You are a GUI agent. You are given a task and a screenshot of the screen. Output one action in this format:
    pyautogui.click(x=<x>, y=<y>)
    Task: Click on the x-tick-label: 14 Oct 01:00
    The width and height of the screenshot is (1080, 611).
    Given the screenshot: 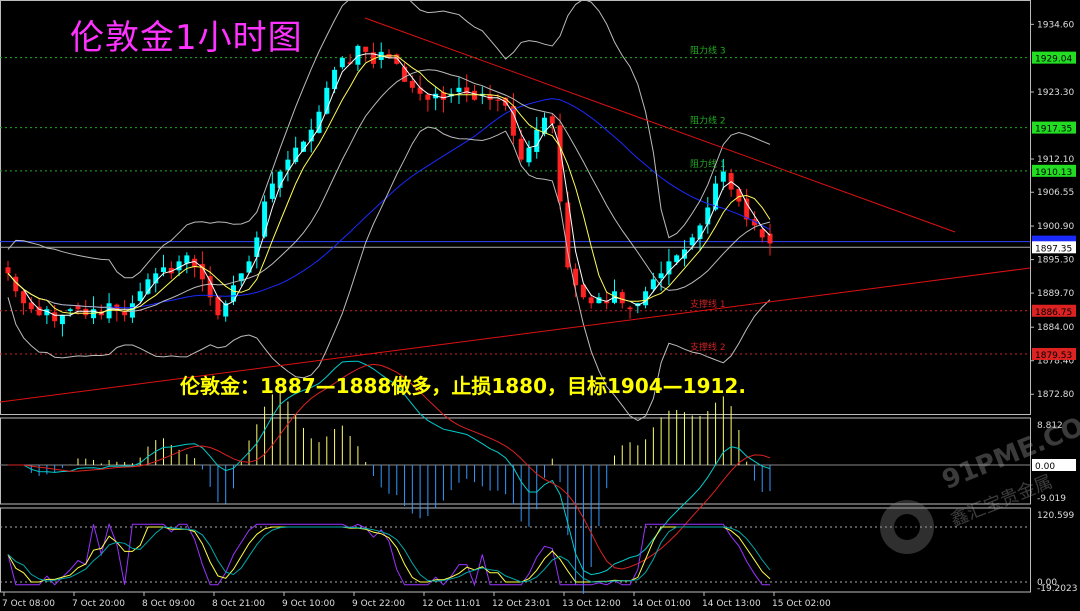 What is the action you would take?
    pyautogui.click(x=661, y=604)
    